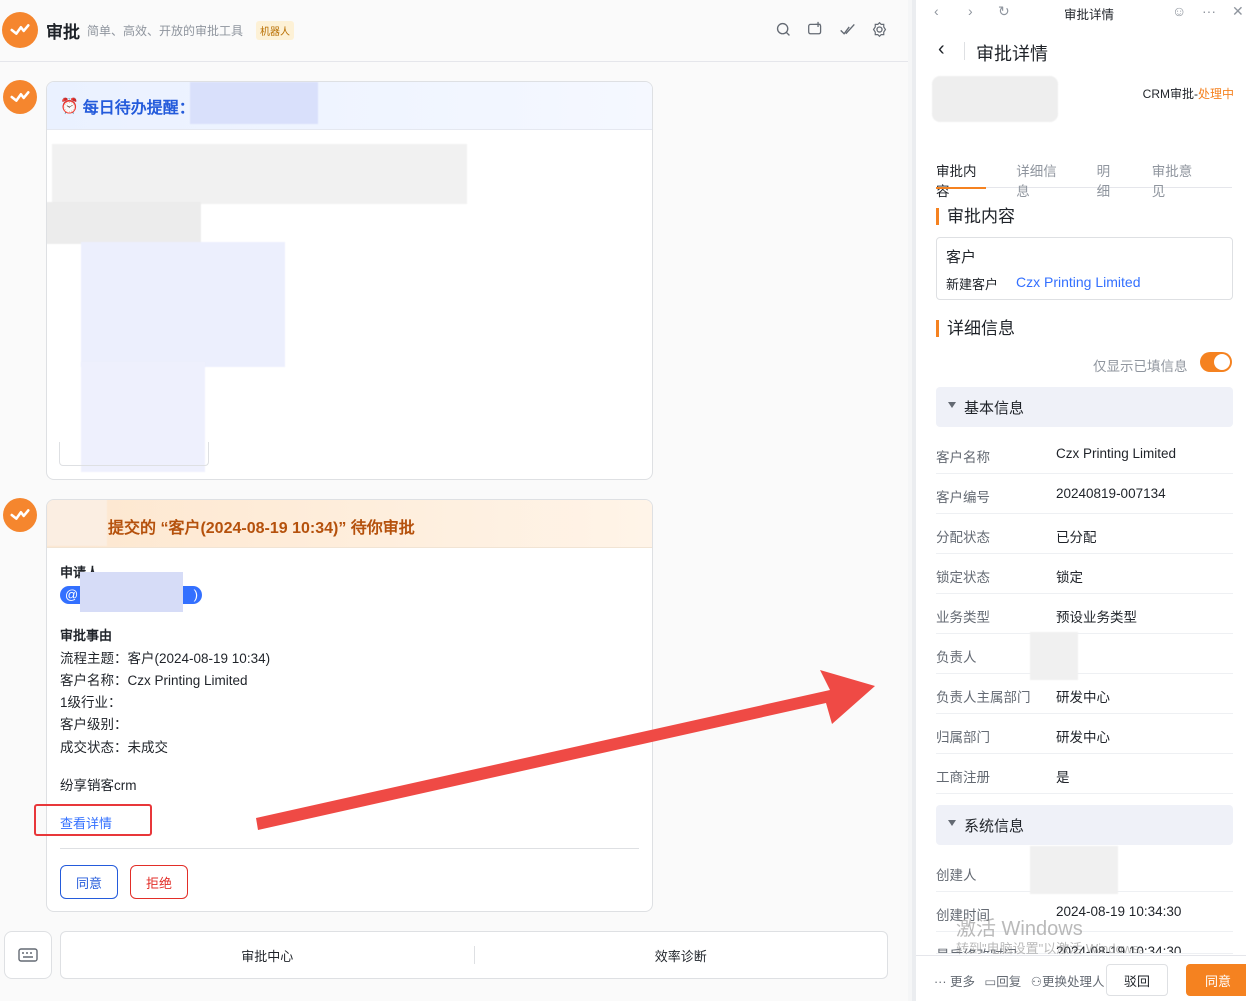 The width and height of the screenshot is (1246, 1001). I want to click on close-icon: ✕, so click(1238, 11).